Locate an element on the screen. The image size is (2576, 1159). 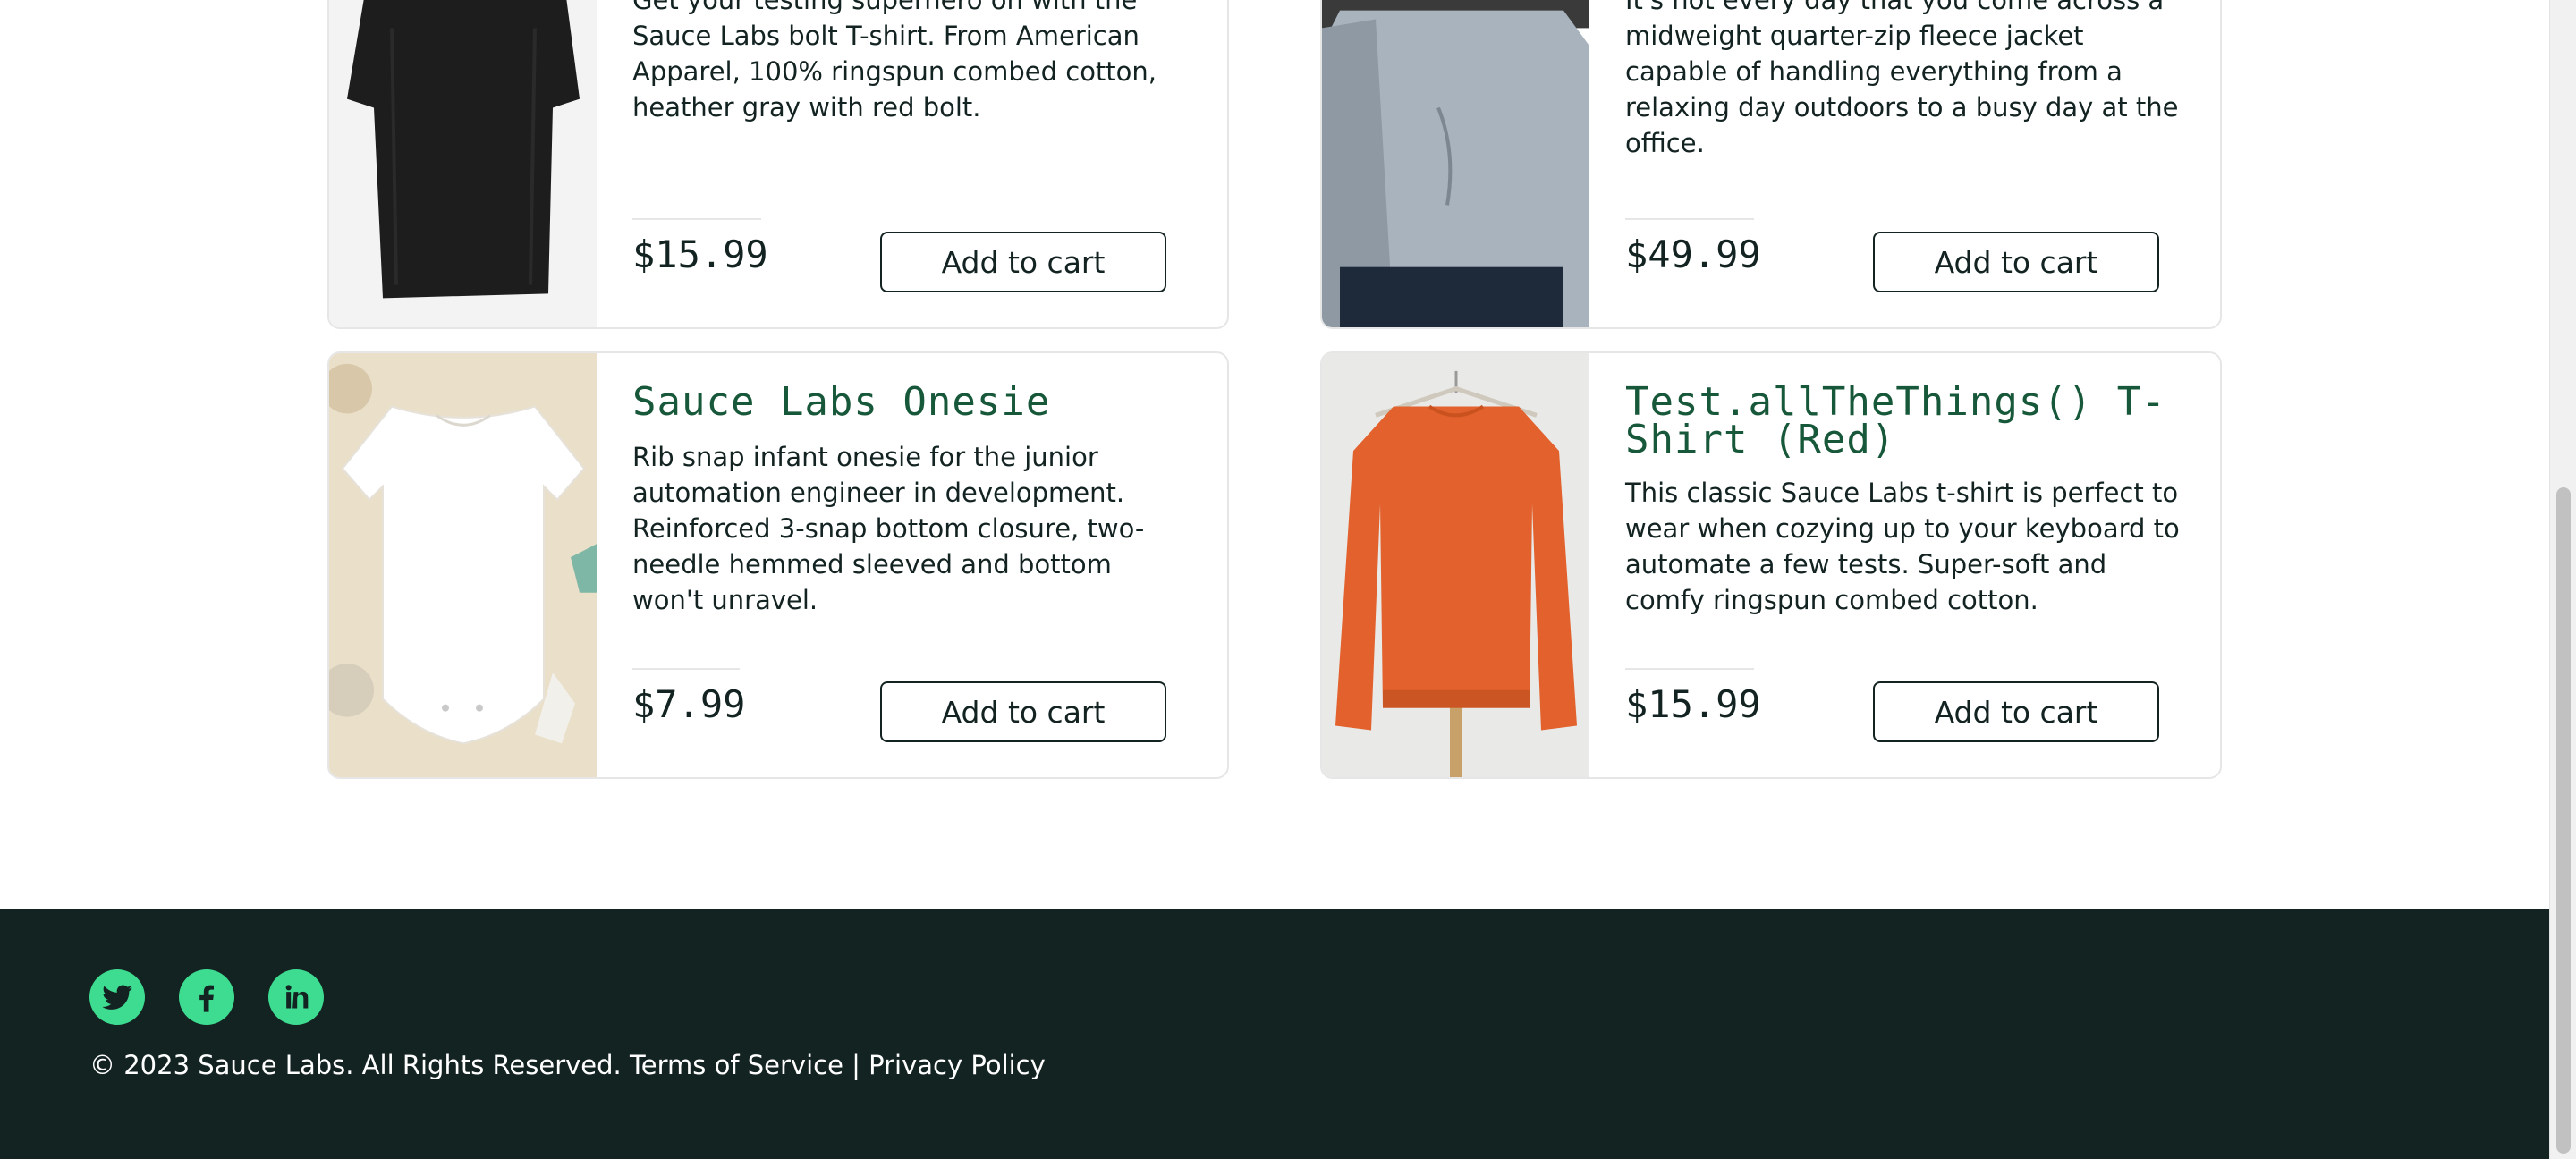
twitter-icon is located at coordinates (117, 997).